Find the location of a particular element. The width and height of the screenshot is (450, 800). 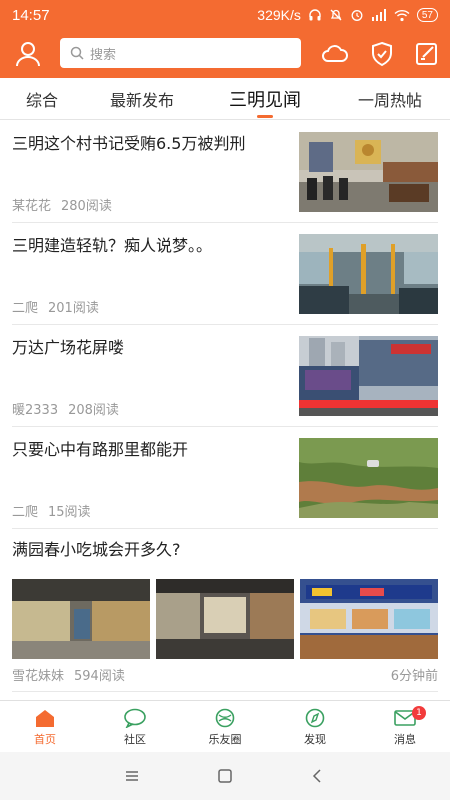

search-placeholder: 搜索 is located at coordinates (103, 55).